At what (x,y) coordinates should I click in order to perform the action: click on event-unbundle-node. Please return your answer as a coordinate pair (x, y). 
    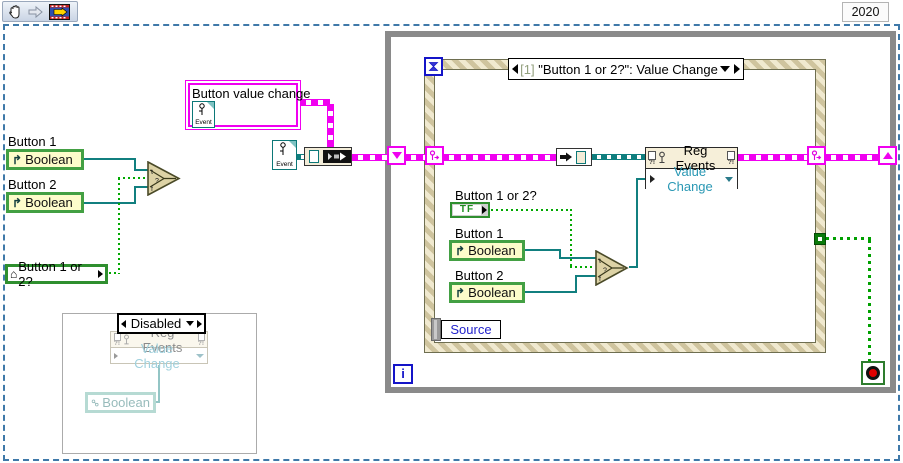
    Looking at the image, I should click on (574, 157).